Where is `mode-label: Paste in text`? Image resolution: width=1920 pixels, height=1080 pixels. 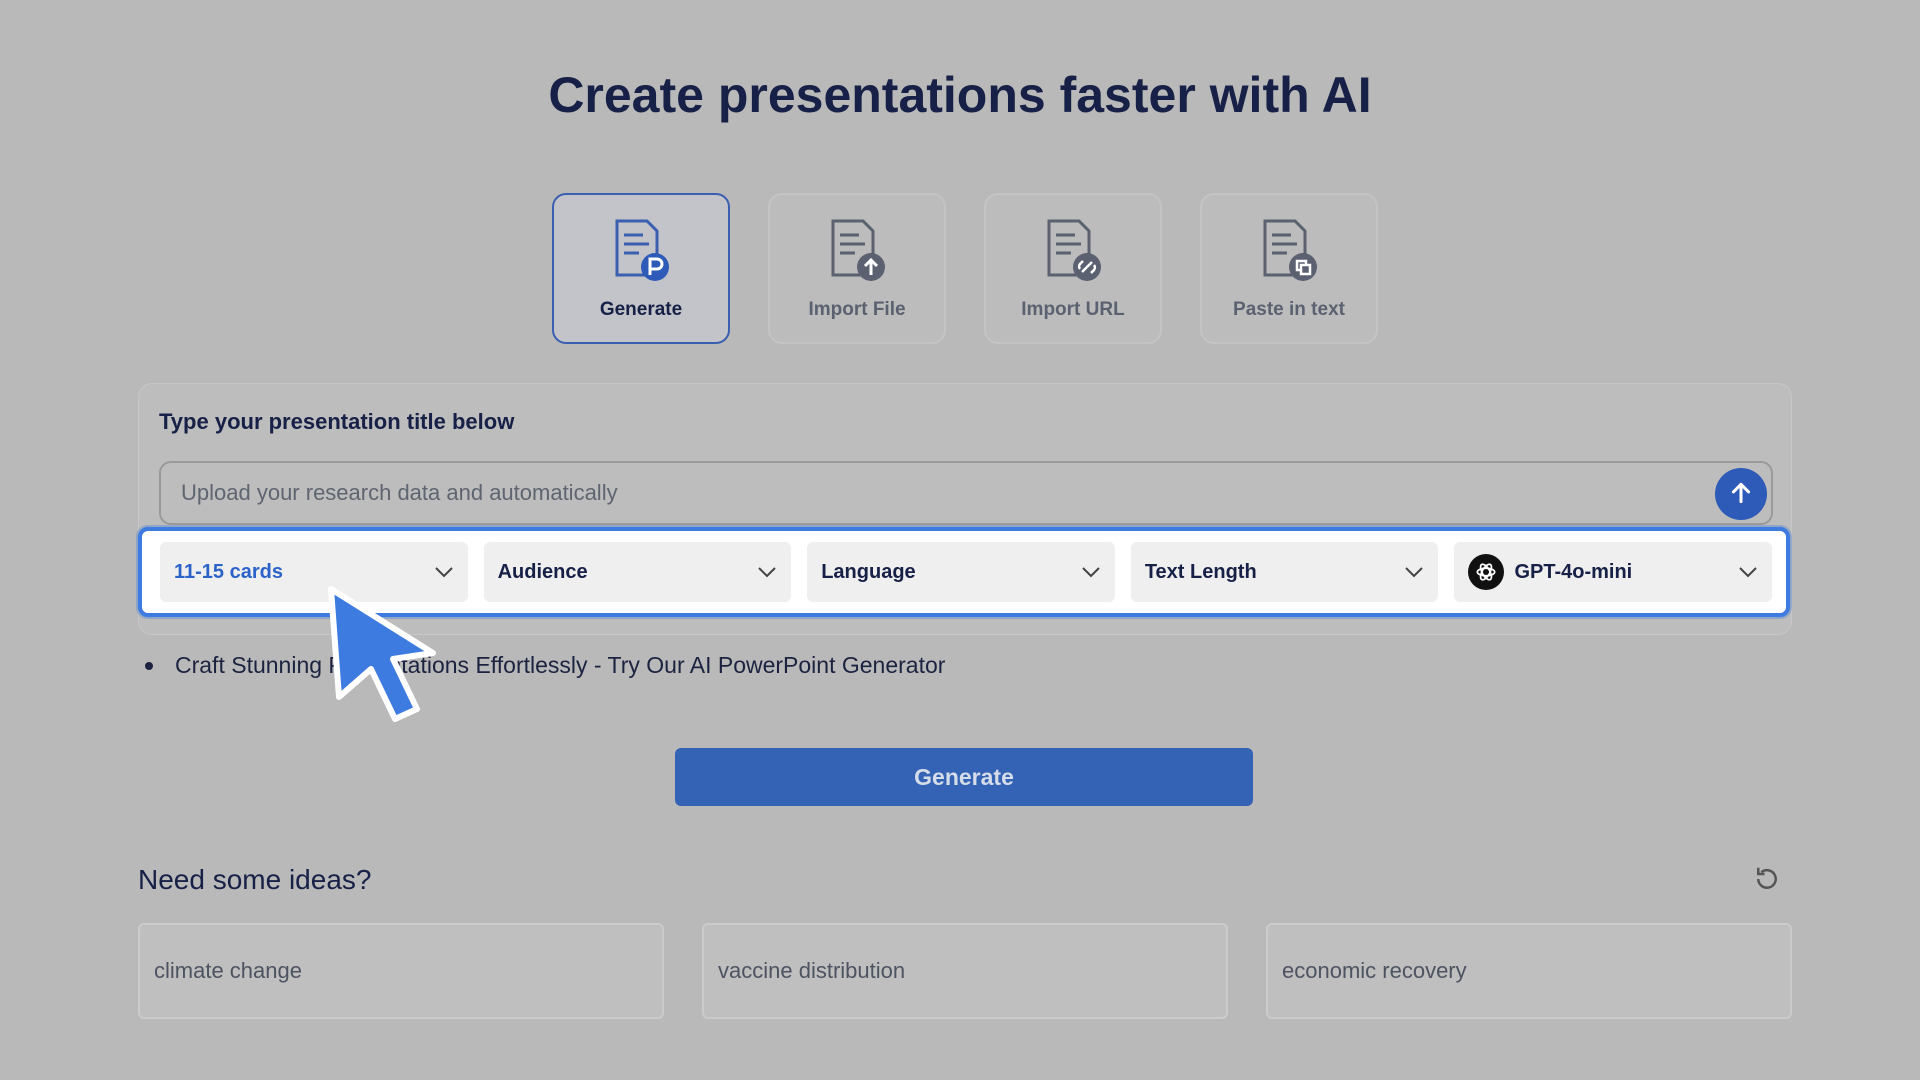
mode-label: Paste in text is located at coordinates (1289, 309).